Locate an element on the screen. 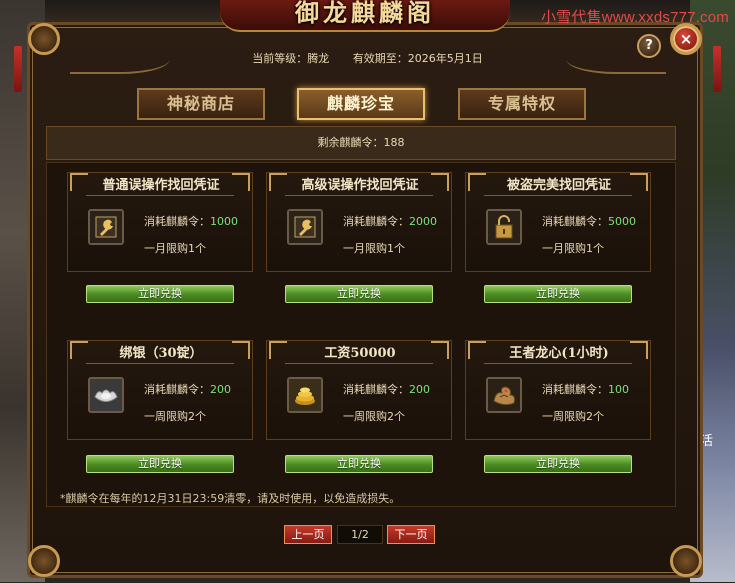 The width and height of the screenshot is (735, 583). remaining-tokens: 剩余麒麟令：188 is located at coordinates (361, 143).